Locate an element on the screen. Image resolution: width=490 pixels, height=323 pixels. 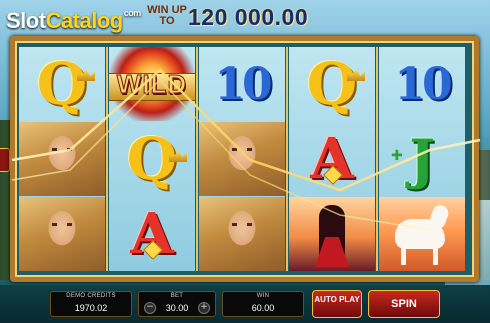
win-panel: WIN 60.00 is located at coordinates (263, 304).